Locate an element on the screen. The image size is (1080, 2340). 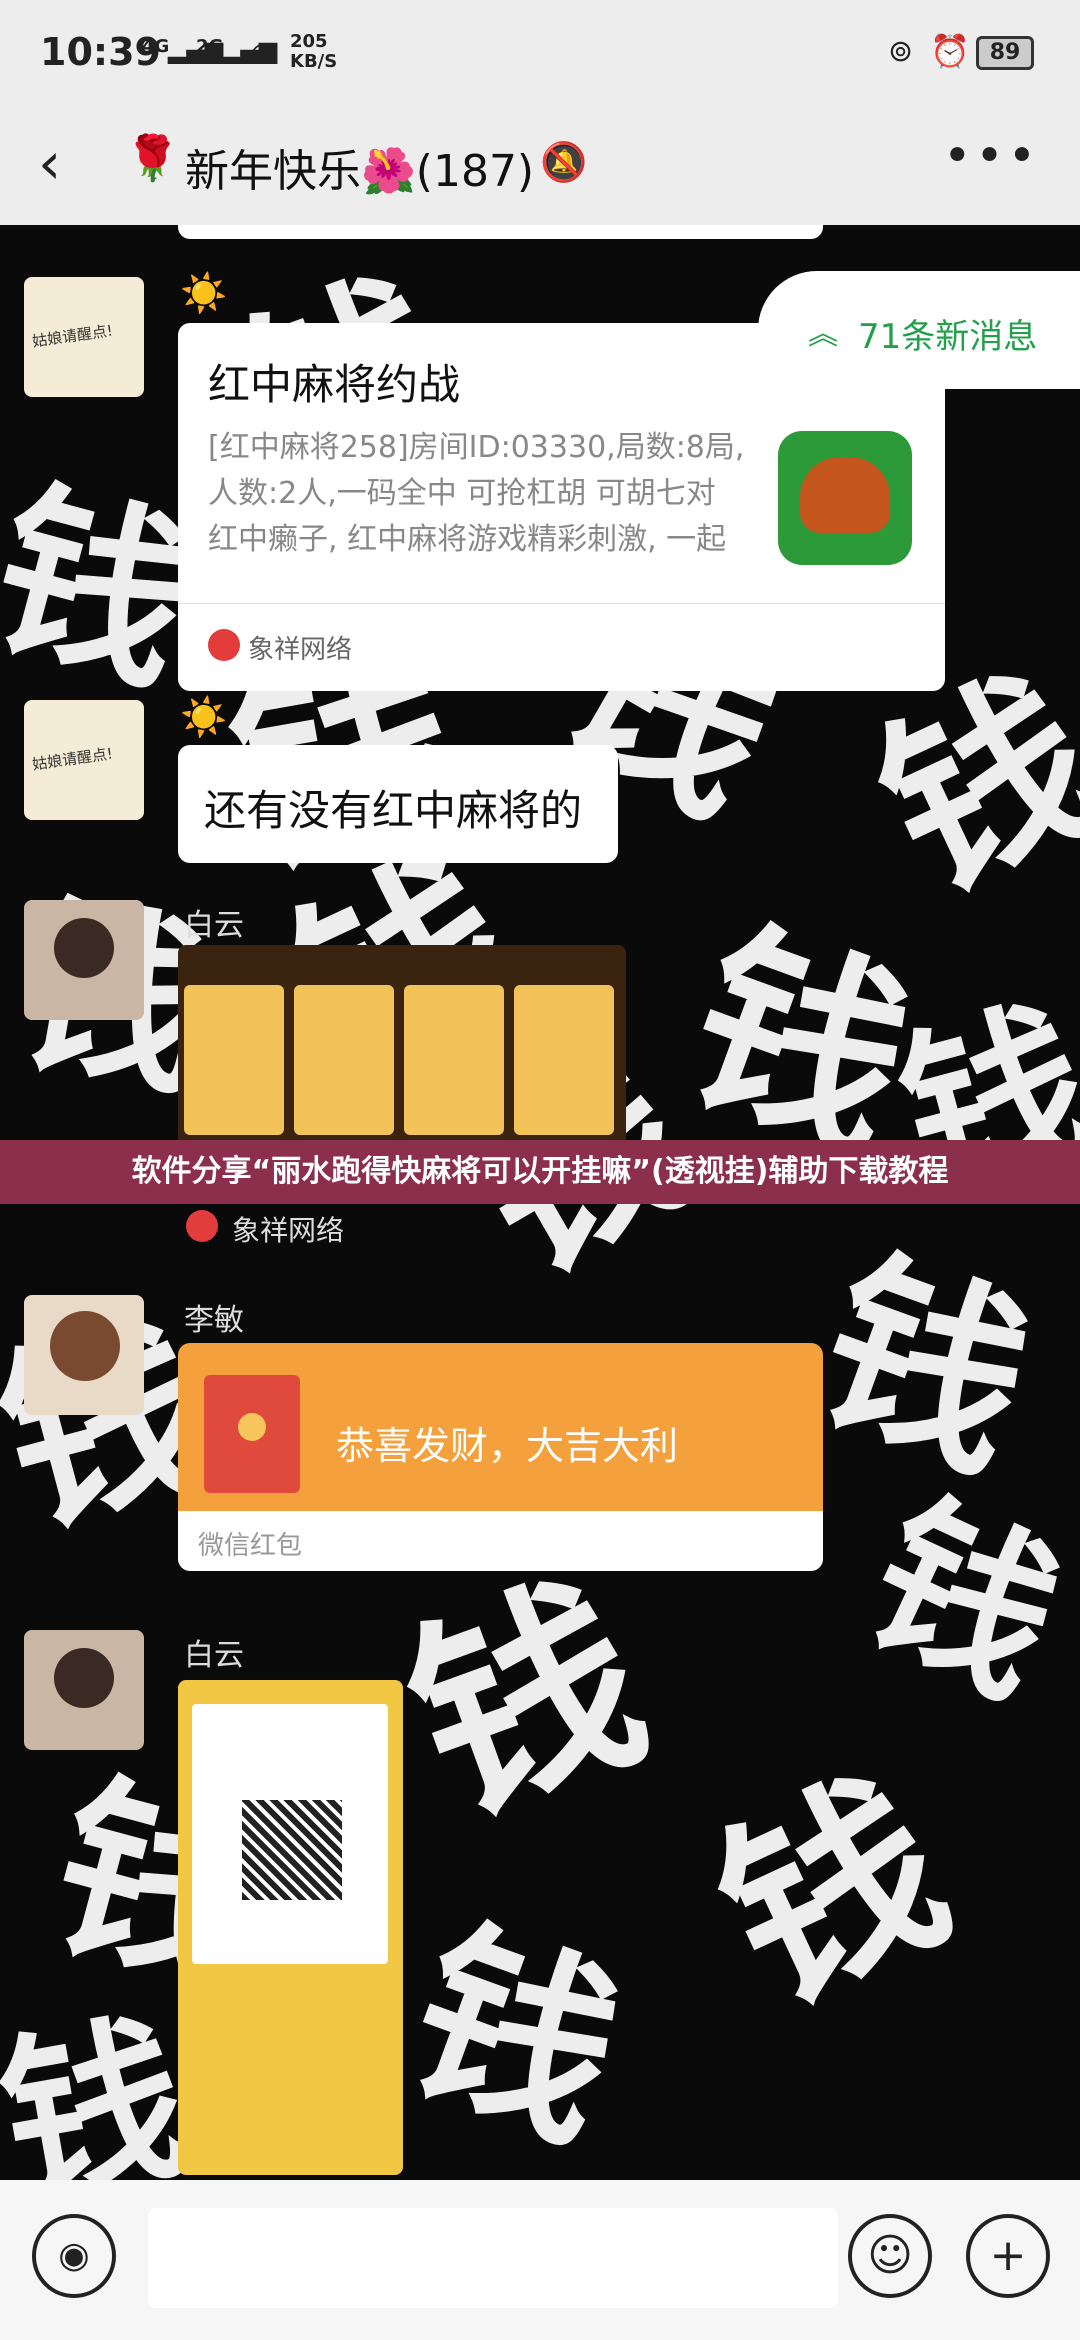
red-packet-label: 微信红包 is located at coordinates (250, 1546).